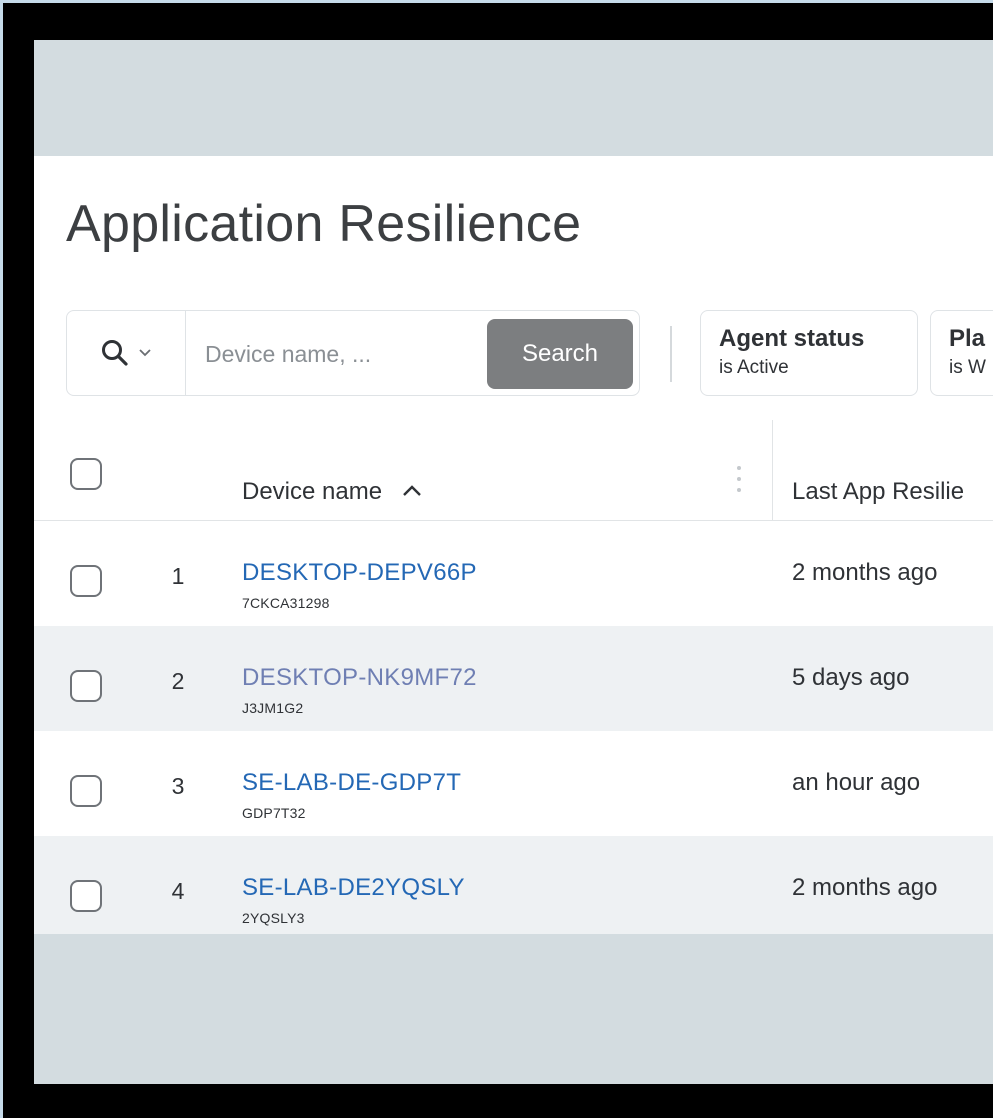  Describe the element at coordinates (967, 367) in the screenshot. I see `filter-value: is W` at that location.